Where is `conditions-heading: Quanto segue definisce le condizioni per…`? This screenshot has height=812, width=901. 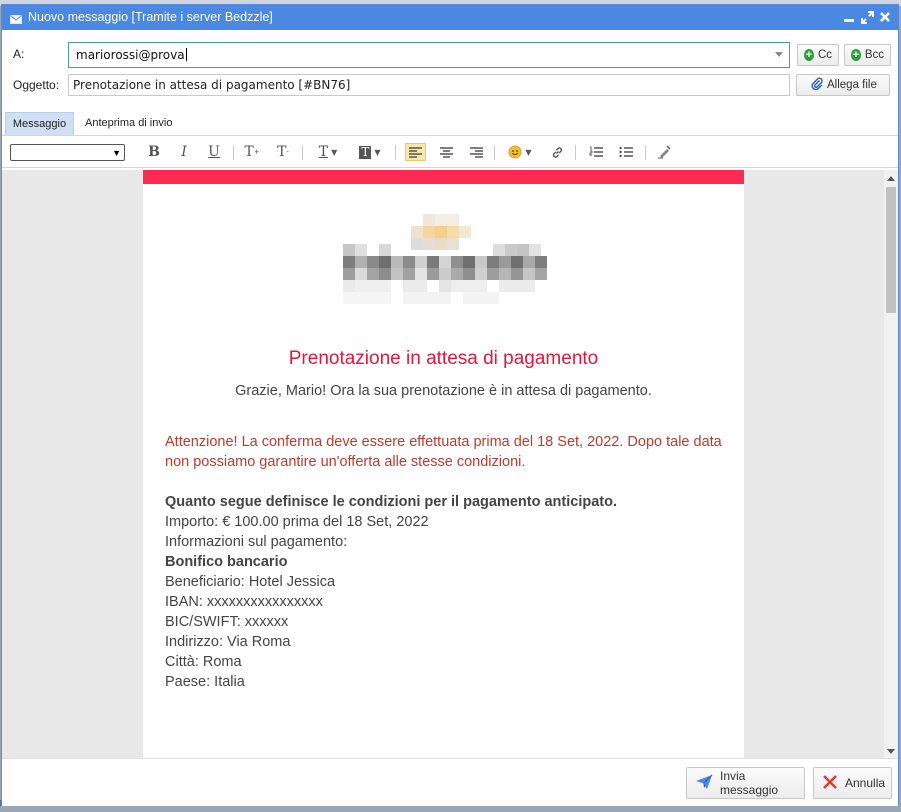
conditions-heading: Quanto segue definisce le condizioni per… is located at coordinates (391, 502).